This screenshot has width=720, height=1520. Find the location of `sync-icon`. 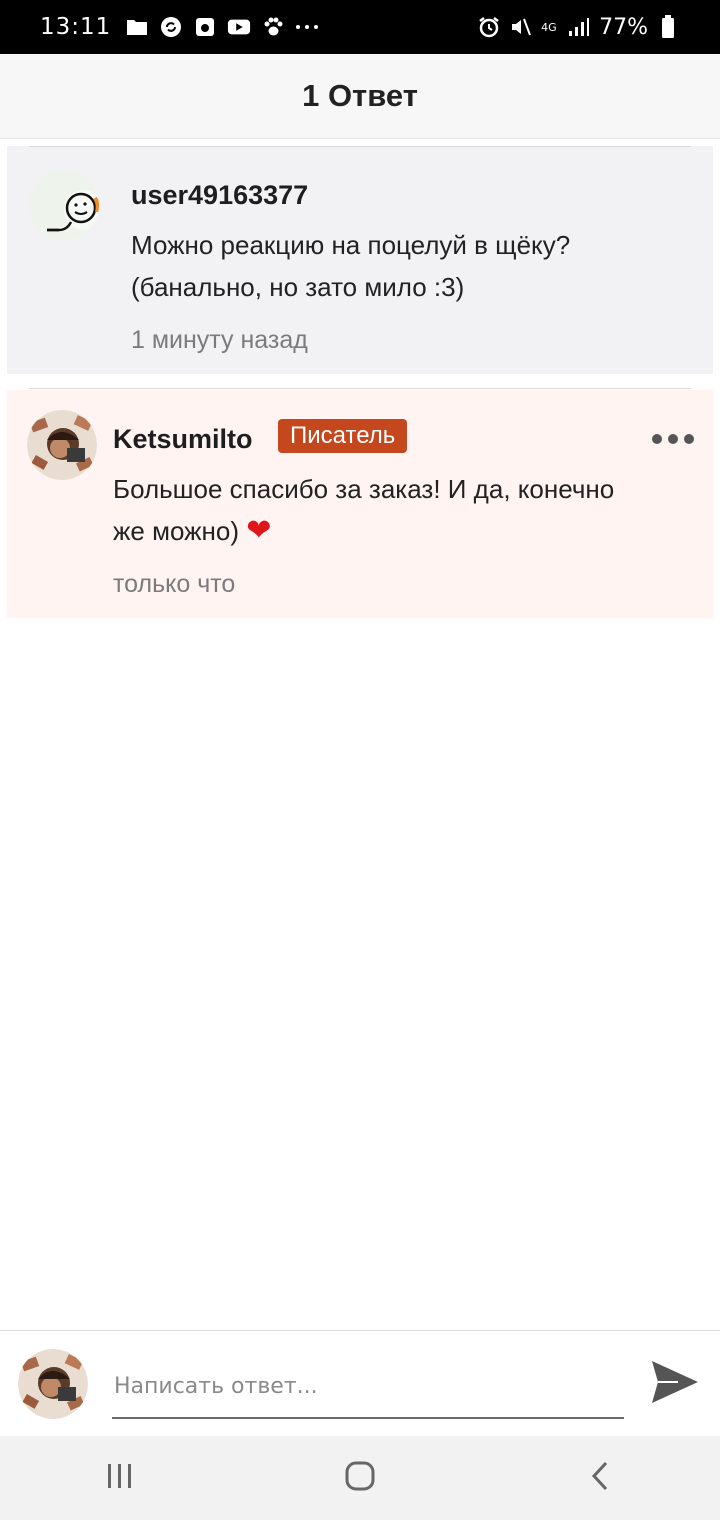

sync-icon is located at coordinates (171, 27).